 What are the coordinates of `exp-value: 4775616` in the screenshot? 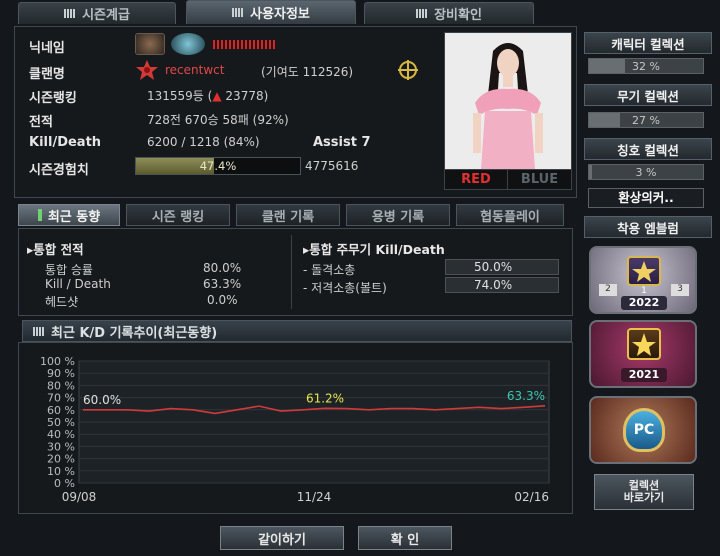 It's located at (332, 166).